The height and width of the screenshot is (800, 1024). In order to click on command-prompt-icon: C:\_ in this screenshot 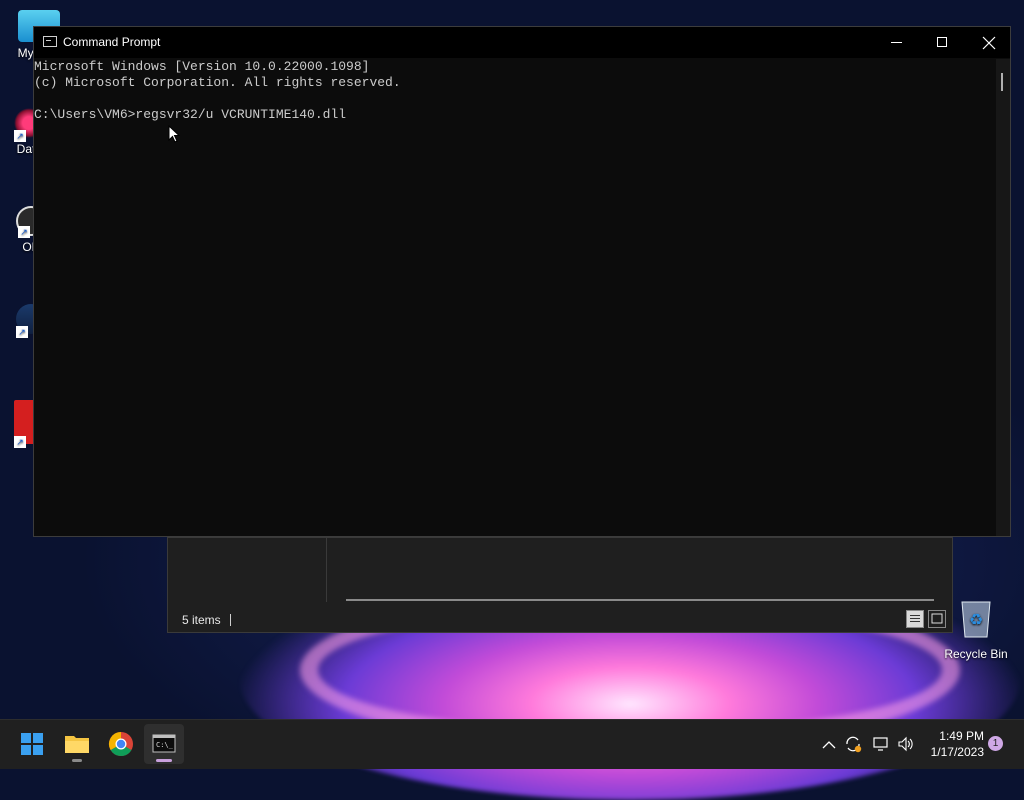, I will do `click(164, 743)`.